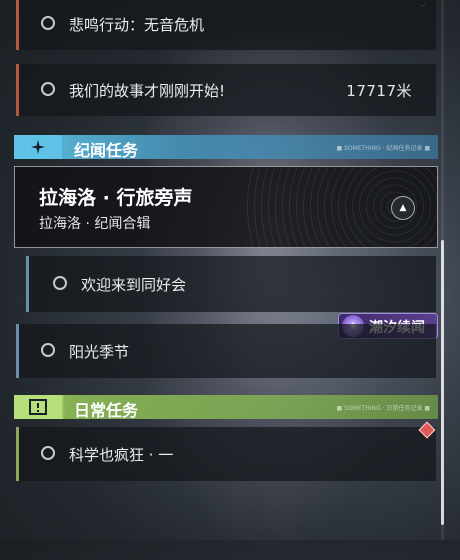 The width and height of the screenshot is (460, 560). I want to click on quest-distance: 17717米, so click(379, 91).